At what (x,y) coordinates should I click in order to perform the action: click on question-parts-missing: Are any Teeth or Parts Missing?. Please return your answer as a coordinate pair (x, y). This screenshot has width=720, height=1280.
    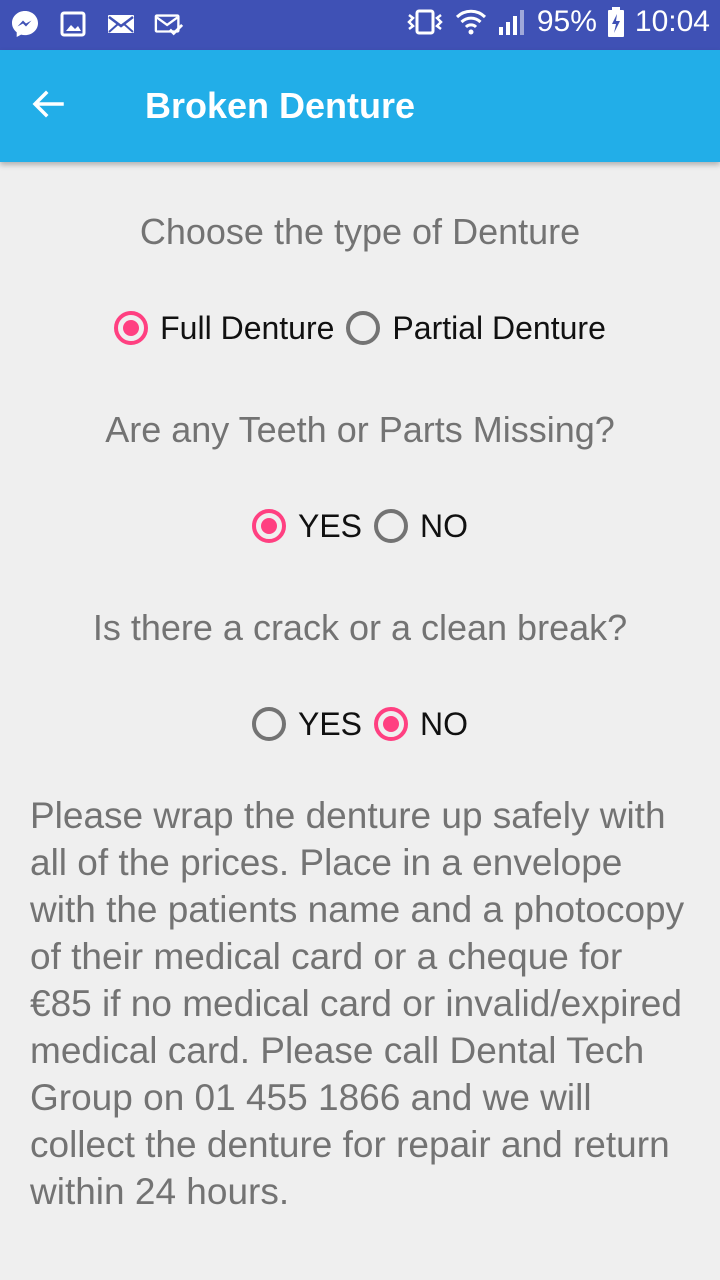
    Looking at the image, I should click on (360, 429).